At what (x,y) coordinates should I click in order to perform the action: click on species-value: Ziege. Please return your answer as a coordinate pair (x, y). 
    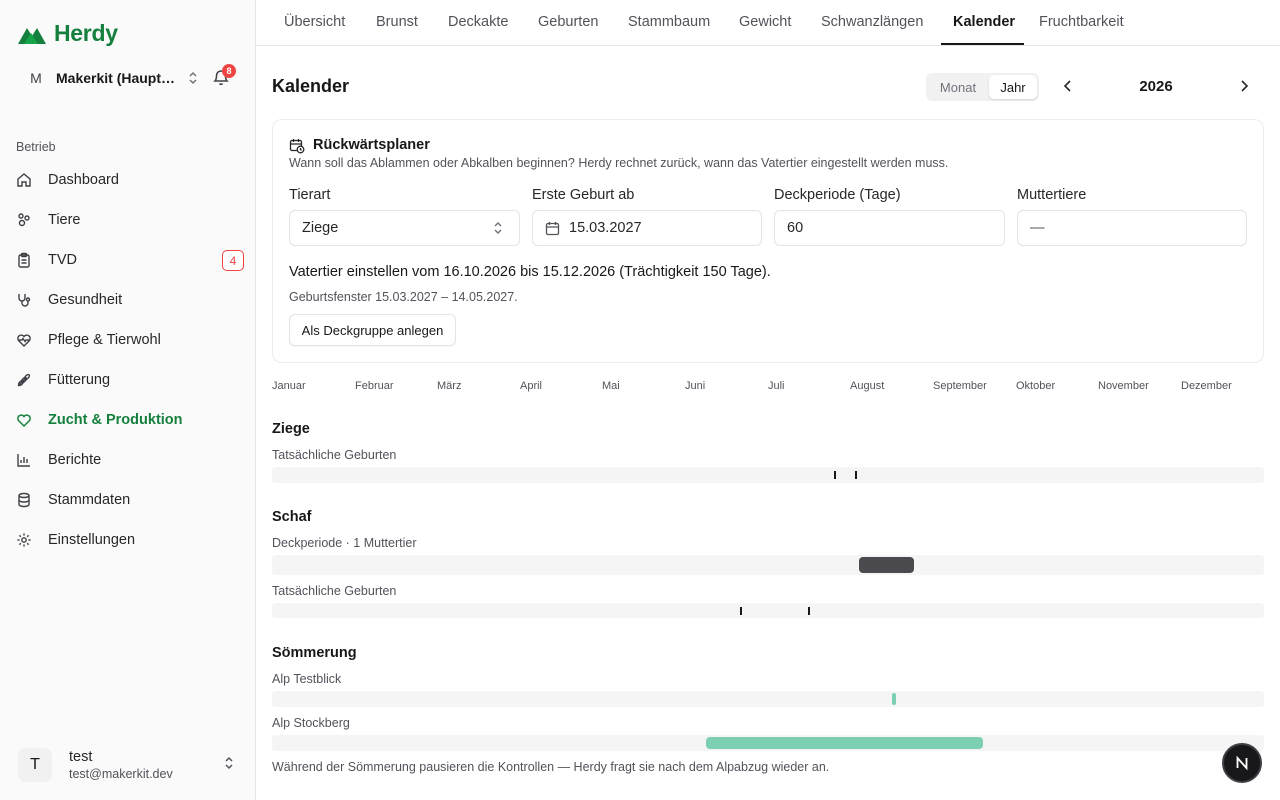
    Looking at the image, I should click on (320, 228).